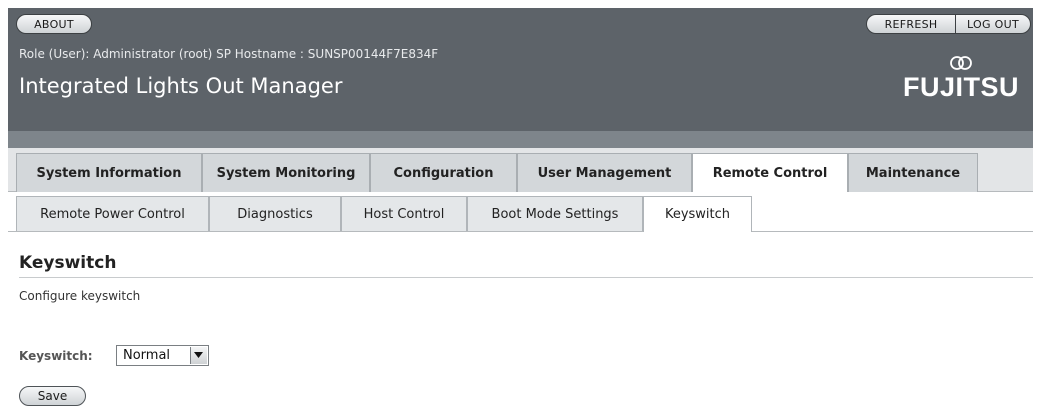 This screenshot has height=406, width=1041. Describe the element at coordinates (697, 214) in the screenshot. I see `subtab-keyswitch: Keyswitch` at that location.